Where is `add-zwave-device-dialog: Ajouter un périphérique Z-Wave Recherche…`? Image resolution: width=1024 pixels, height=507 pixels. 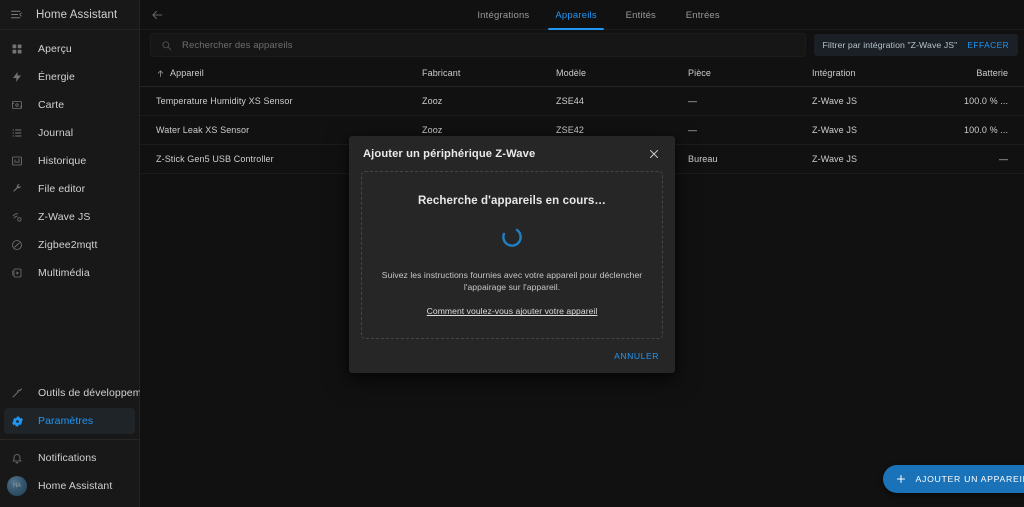
add-zwave-device-dialog: Ajouter un périphérique Z-Wave Recherche… is located at coordinates (512, 254).